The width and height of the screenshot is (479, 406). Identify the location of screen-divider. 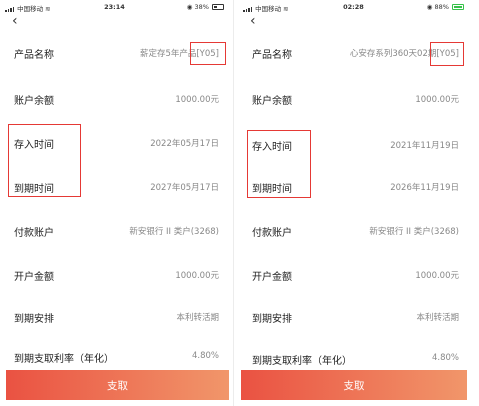
(233, 203).